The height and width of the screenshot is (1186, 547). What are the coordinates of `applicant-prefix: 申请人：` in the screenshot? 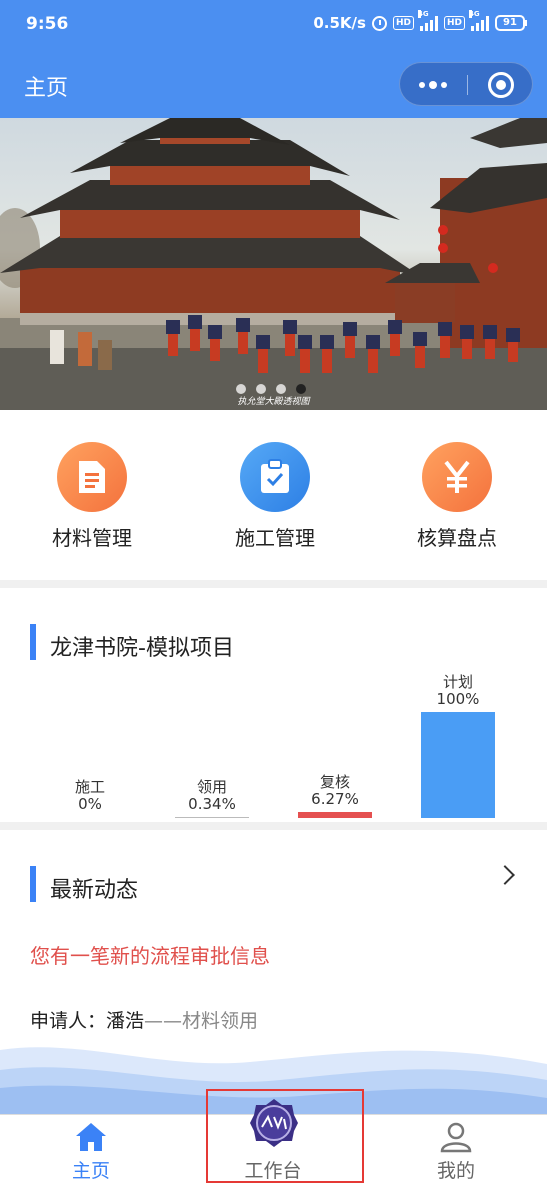 It's located at (68, 1021).